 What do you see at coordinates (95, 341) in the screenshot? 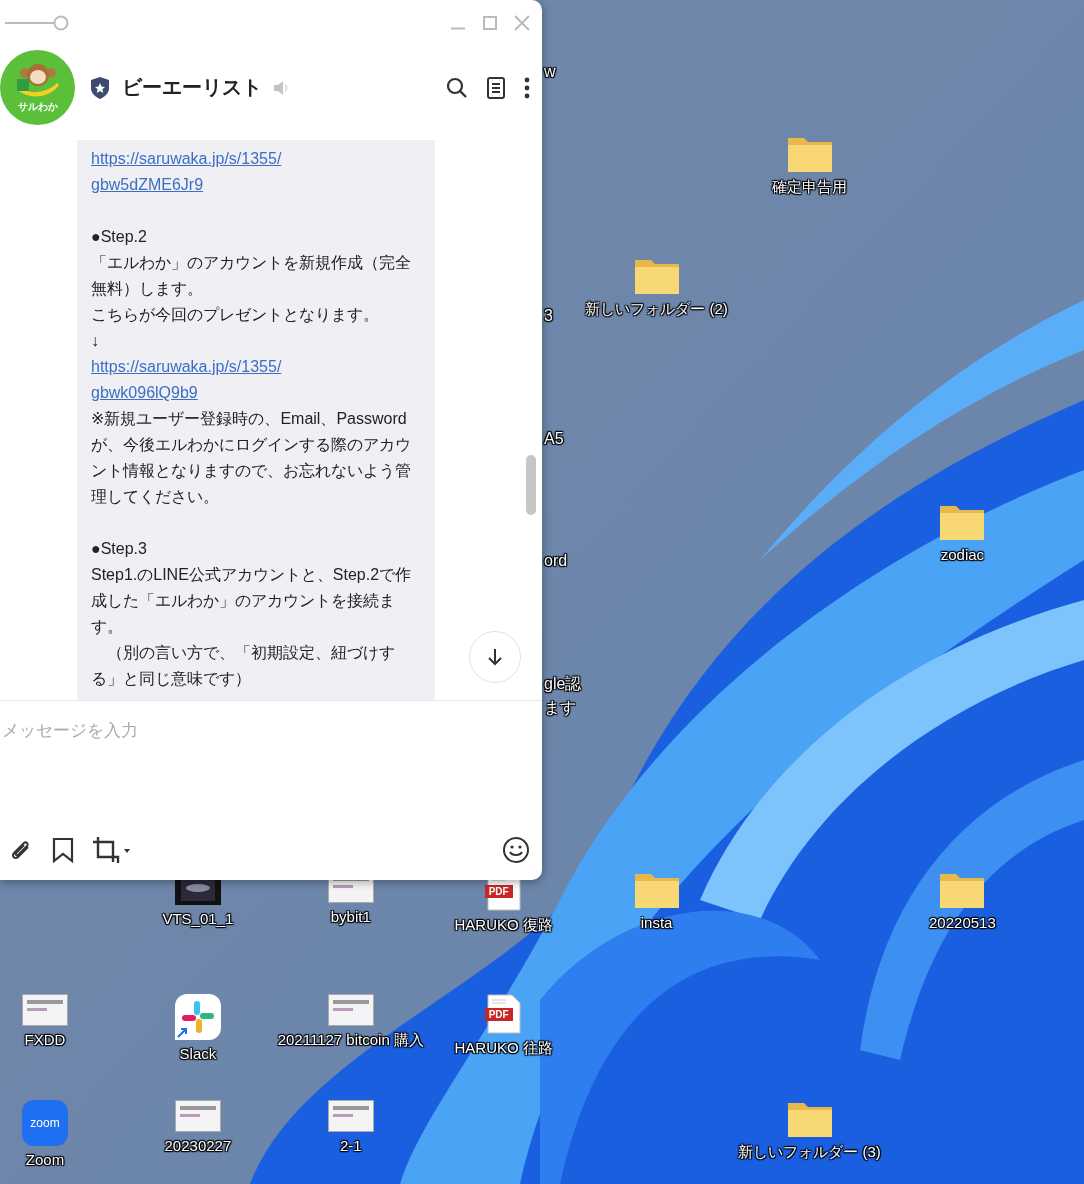
I see `message-text: ↓` at bounding box center [95, 341].